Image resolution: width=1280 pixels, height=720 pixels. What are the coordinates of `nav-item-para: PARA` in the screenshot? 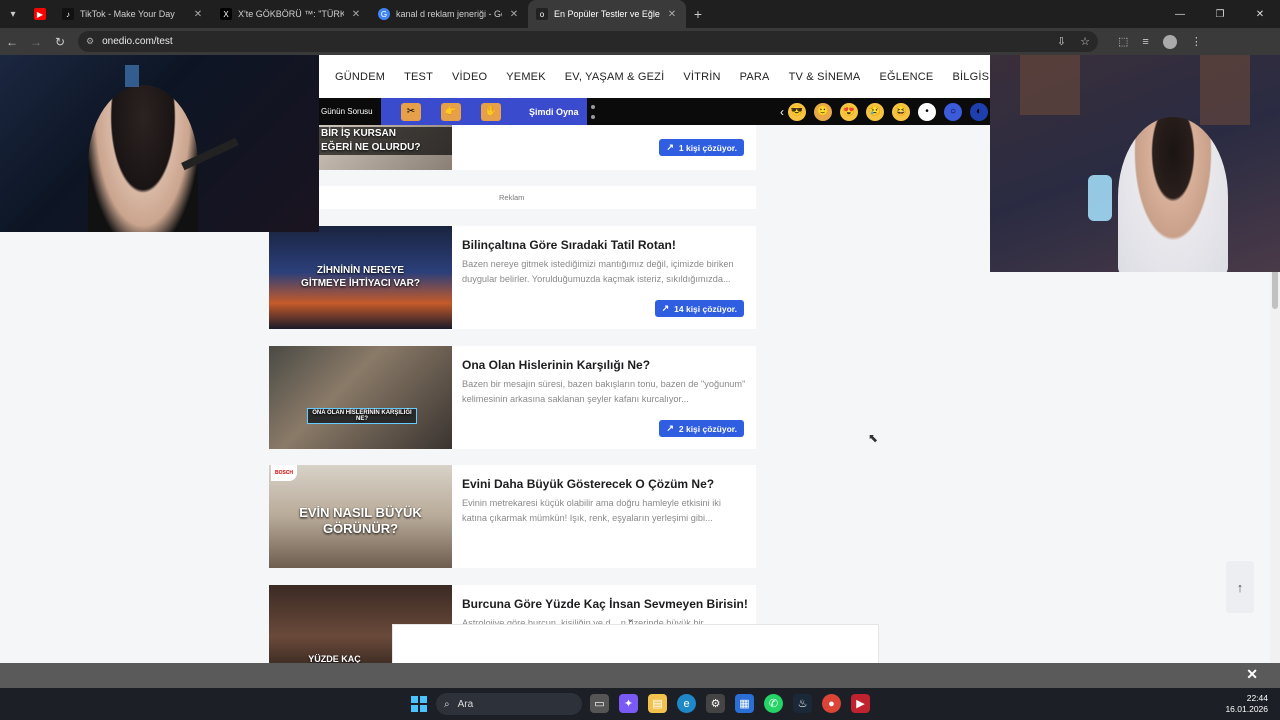 It's located at (755, 77).